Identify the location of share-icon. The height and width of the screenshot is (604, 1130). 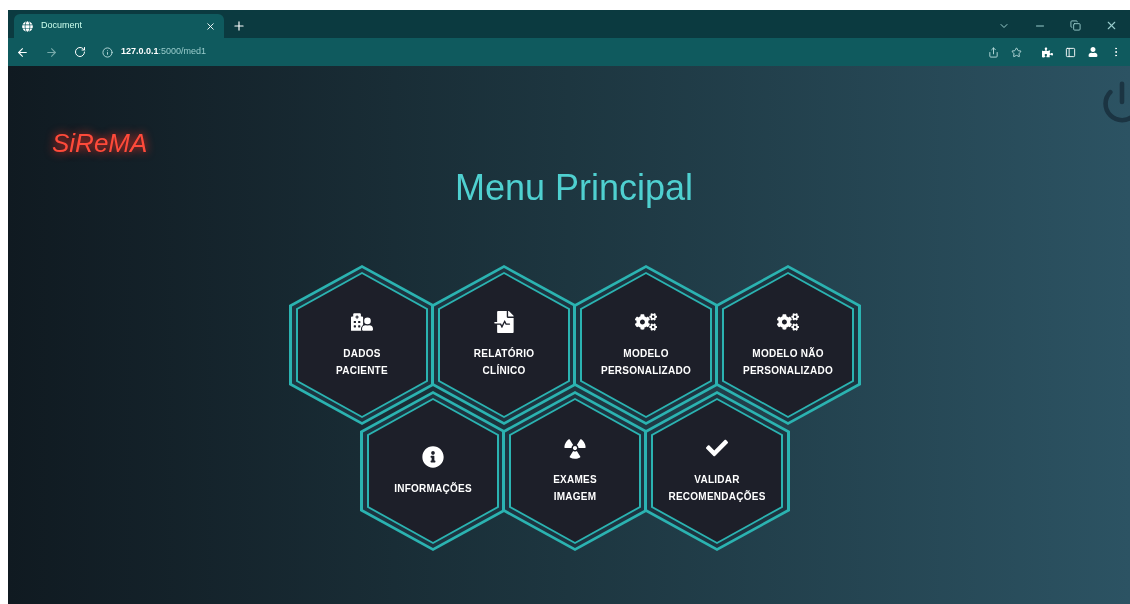
(993, 52).